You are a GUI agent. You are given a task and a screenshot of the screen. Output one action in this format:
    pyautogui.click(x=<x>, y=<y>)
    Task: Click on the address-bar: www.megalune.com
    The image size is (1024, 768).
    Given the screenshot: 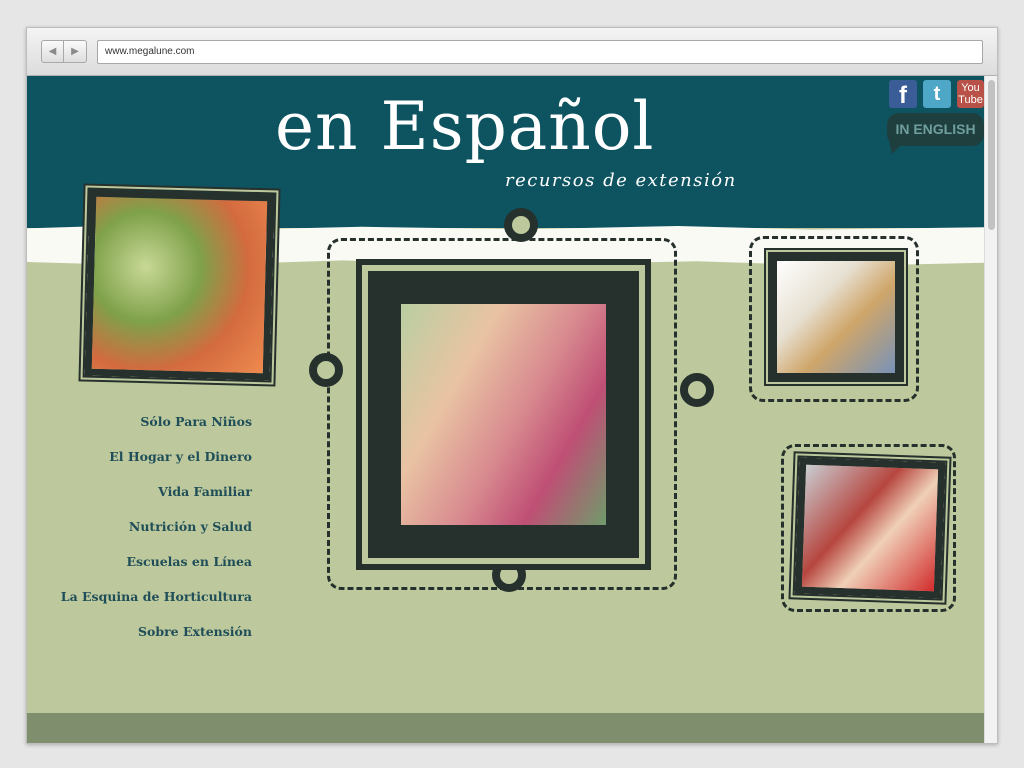 What is the action you would take?
    pyautogui.click(x=540, y=52)
    